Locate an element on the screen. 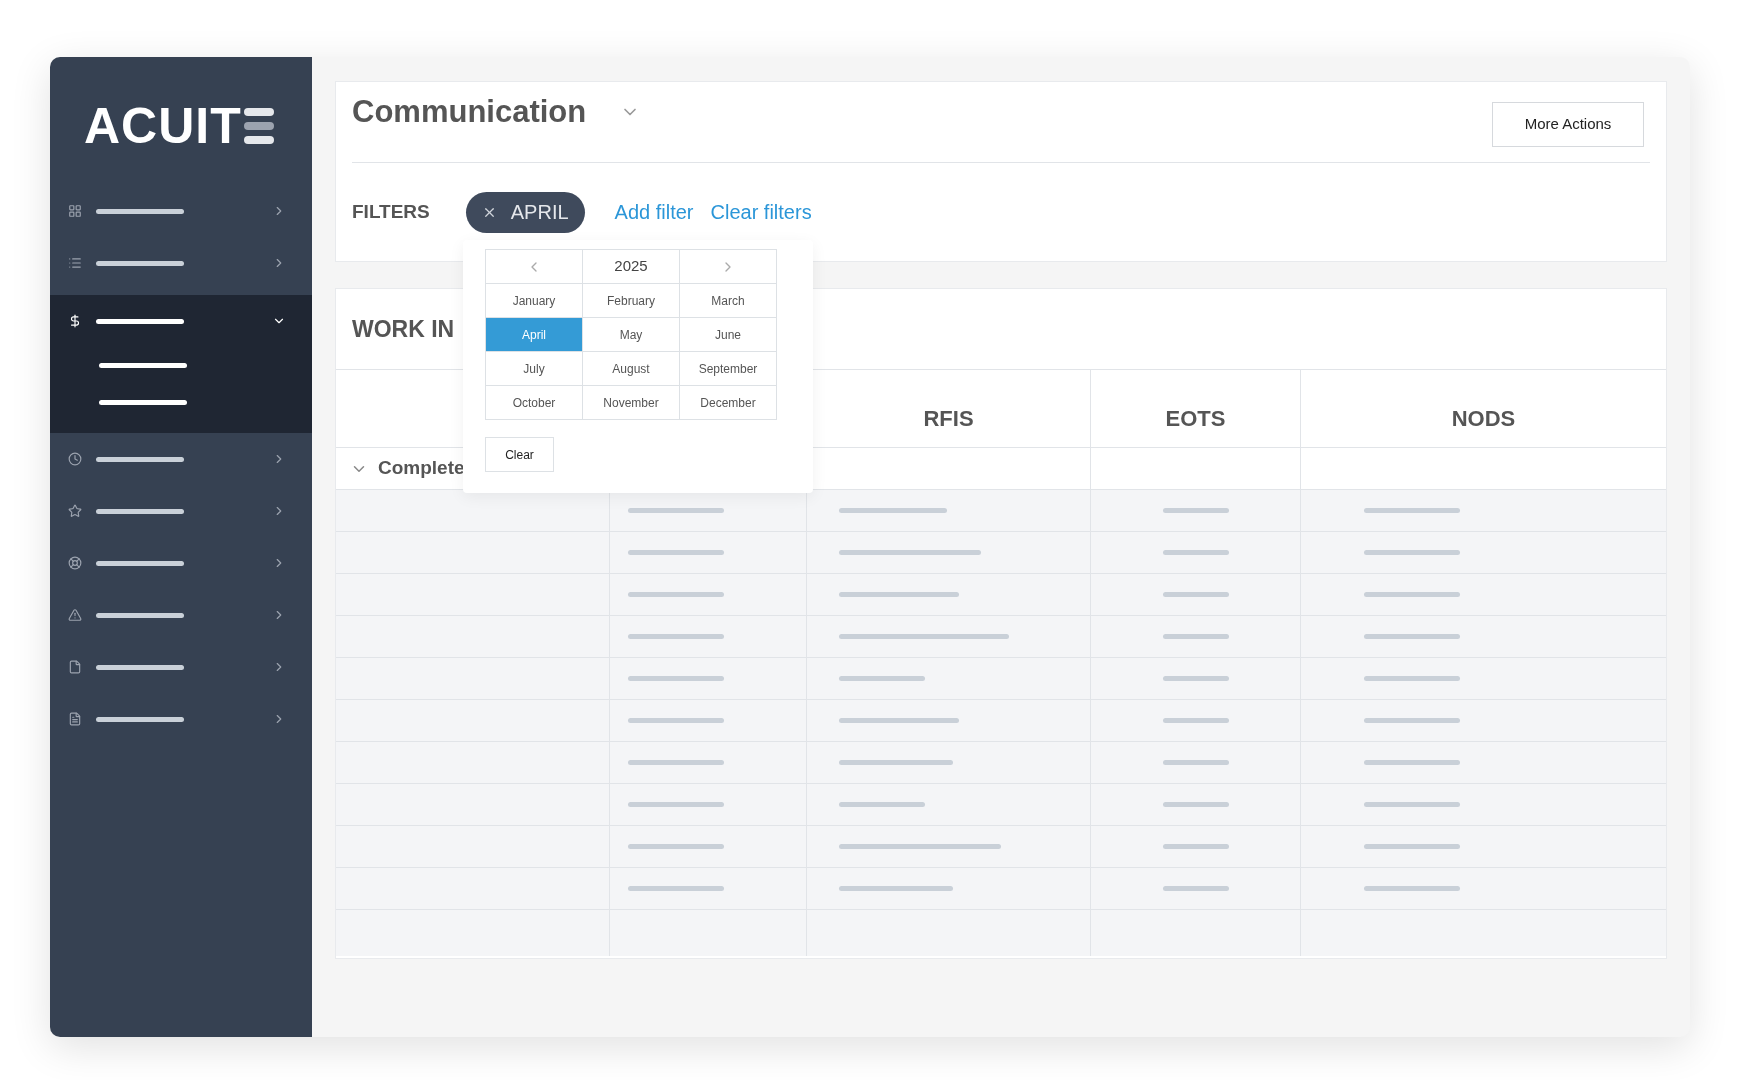 The image size is (1755, 1080). clock-icon is located at coordinates (75, 459).